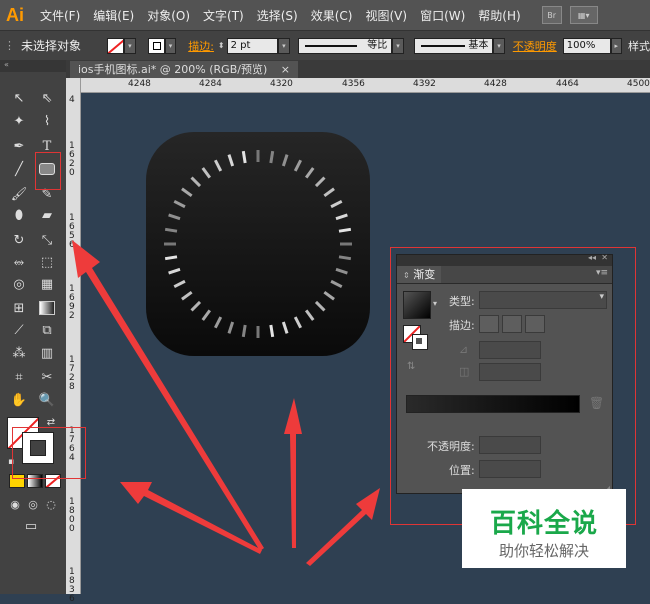 The image size is (650, 604). What do you see at coordinates (60, 15) in the screenshot?
I see `menu-file: 文件(F)` at bounding box center [60, 15].